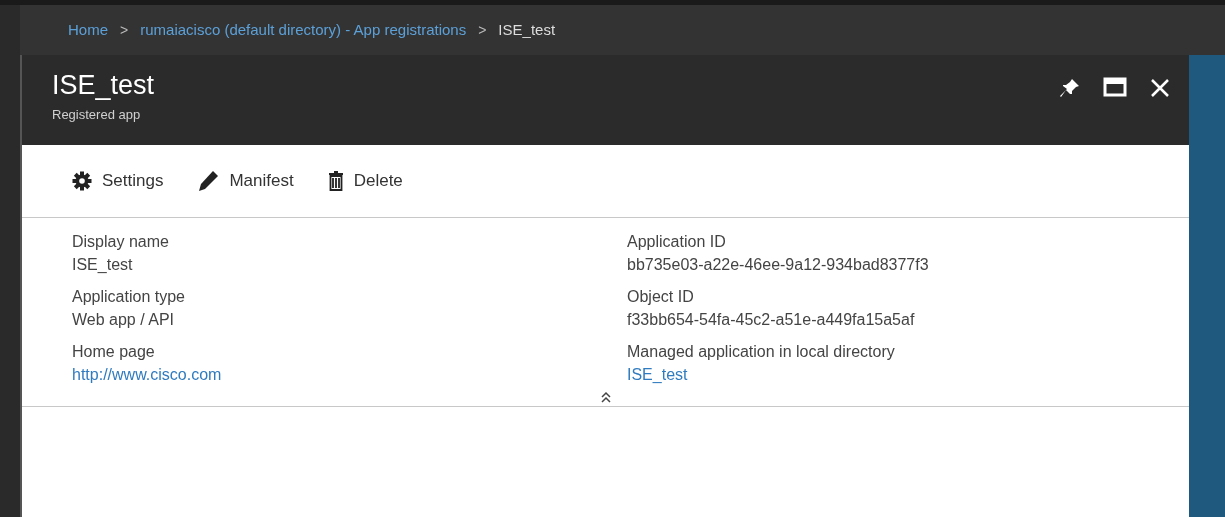  What do you see at coordinates (208, 181) in the screenshot?
I see `pencil-icon` at bounding box center [208, 181].